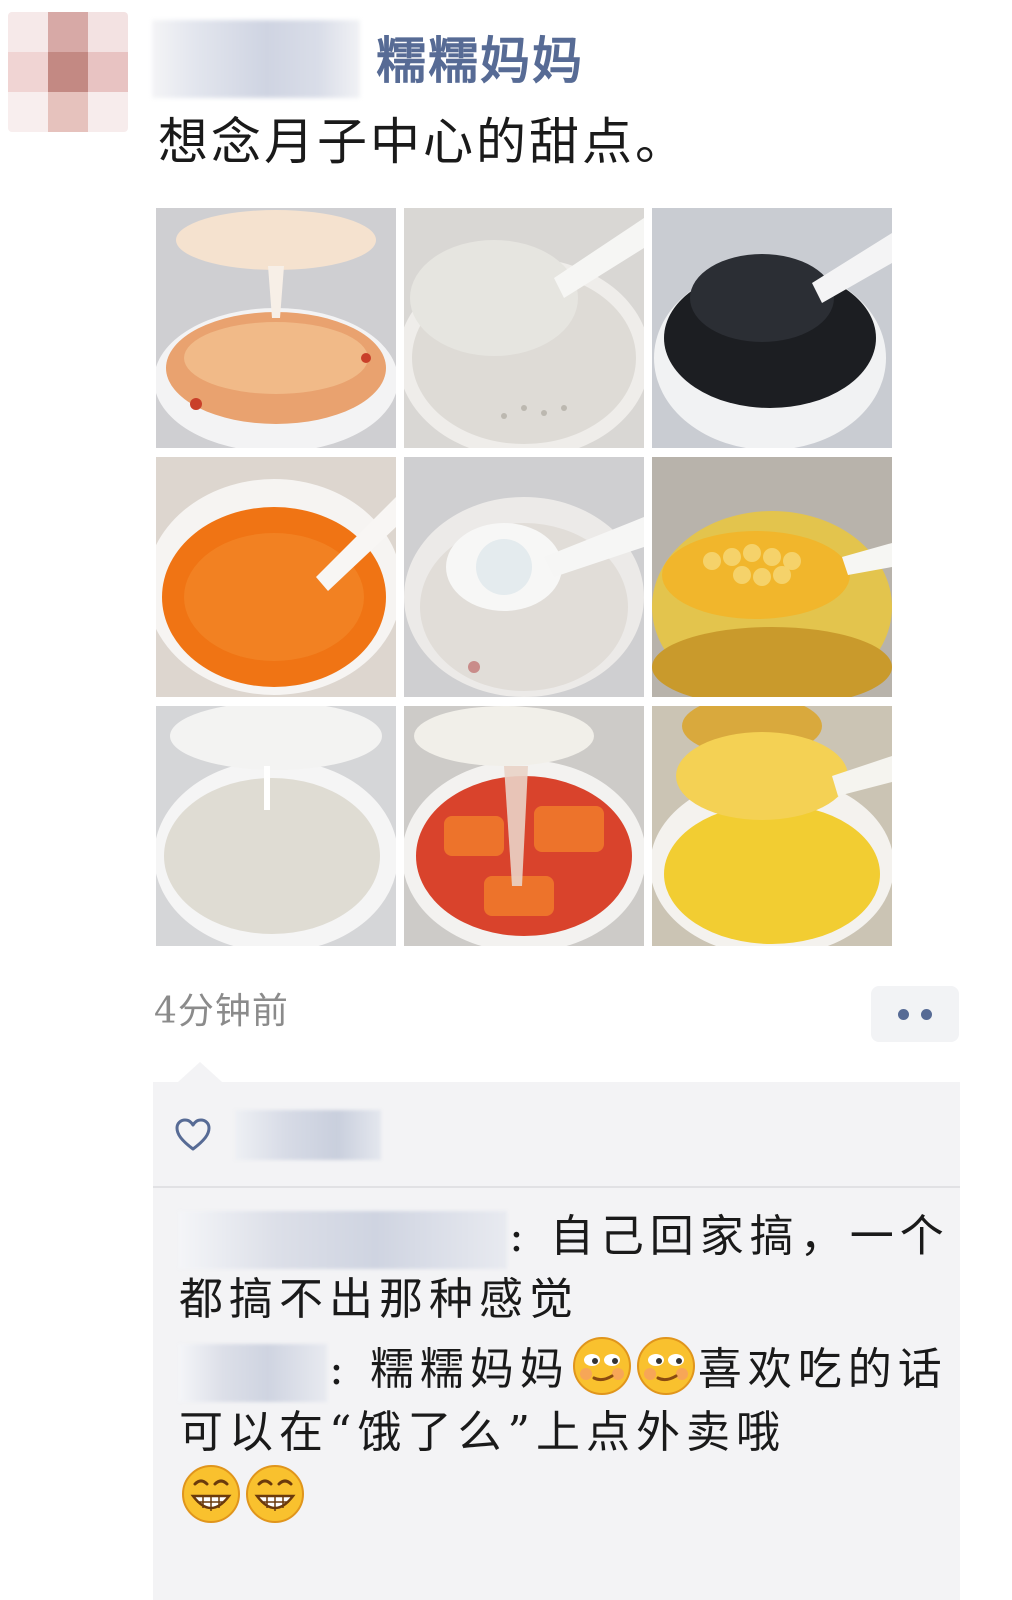 The width and height of the screenshot is (1012, 1600). Describe the element at coordinates (308, 1135) in the screenshot. I see `liker-name` at that location.